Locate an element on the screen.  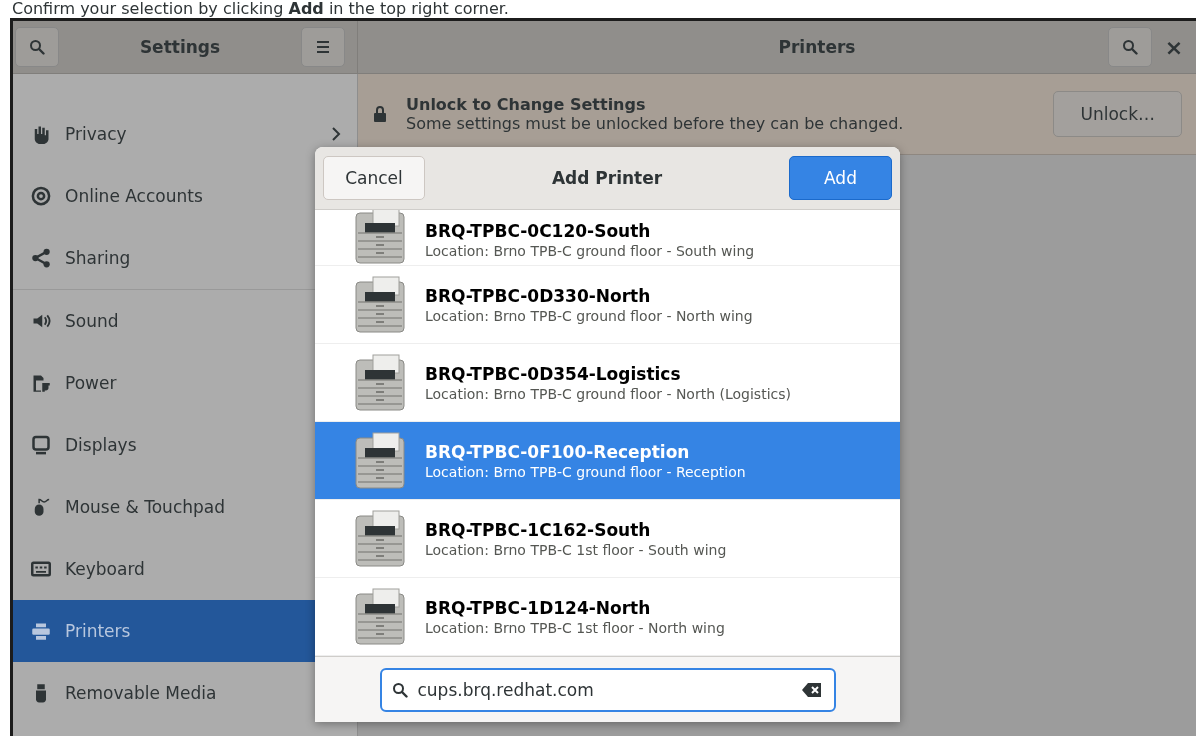
printer-location: Location: Brno TPB-C 1st floor - South wing is located at coordinates (576, 549).